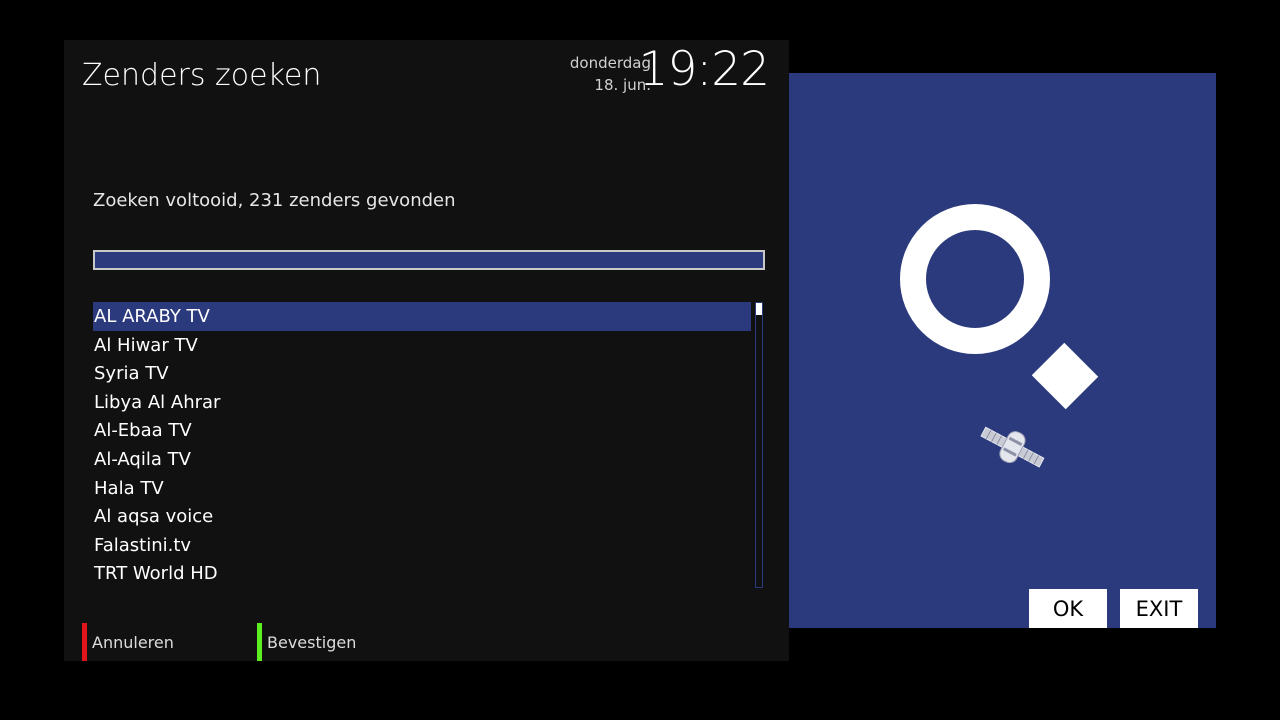  Describe the element at coordinates (759, 309) in the screenshot. I see `scrollbar-thumb` at that location.